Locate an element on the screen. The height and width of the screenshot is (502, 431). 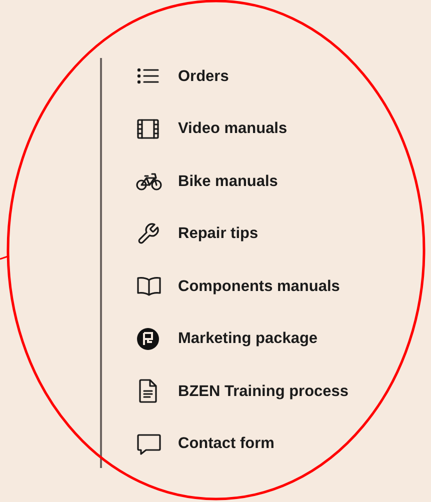
speech-bubble-icon is located at coordinates (149, 444).